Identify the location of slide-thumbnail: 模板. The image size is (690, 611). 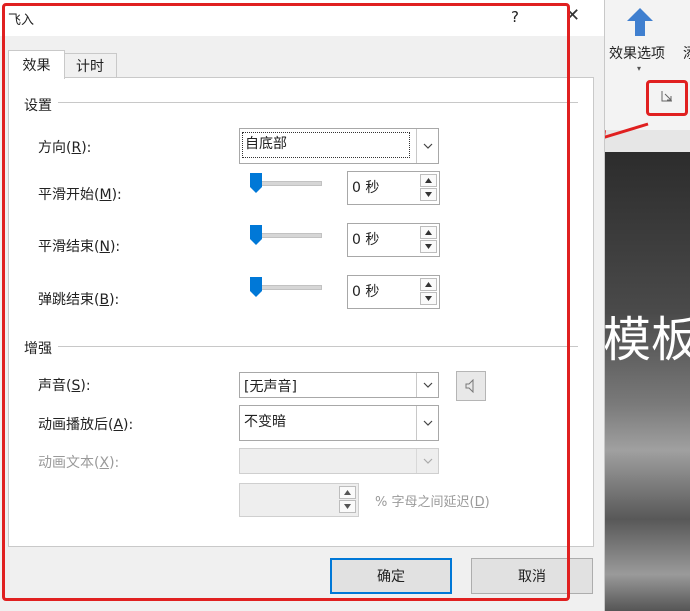
(646, 381).